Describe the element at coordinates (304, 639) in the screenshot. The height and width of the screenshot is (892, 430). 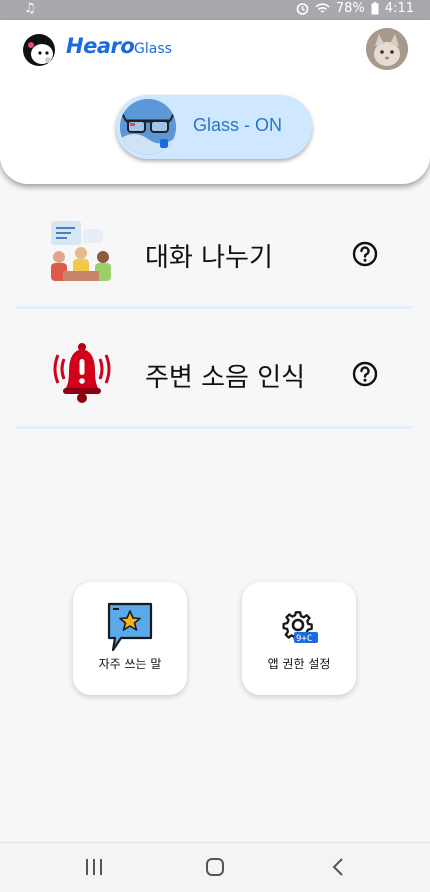
I see `svg-text: 9+C` at that location.